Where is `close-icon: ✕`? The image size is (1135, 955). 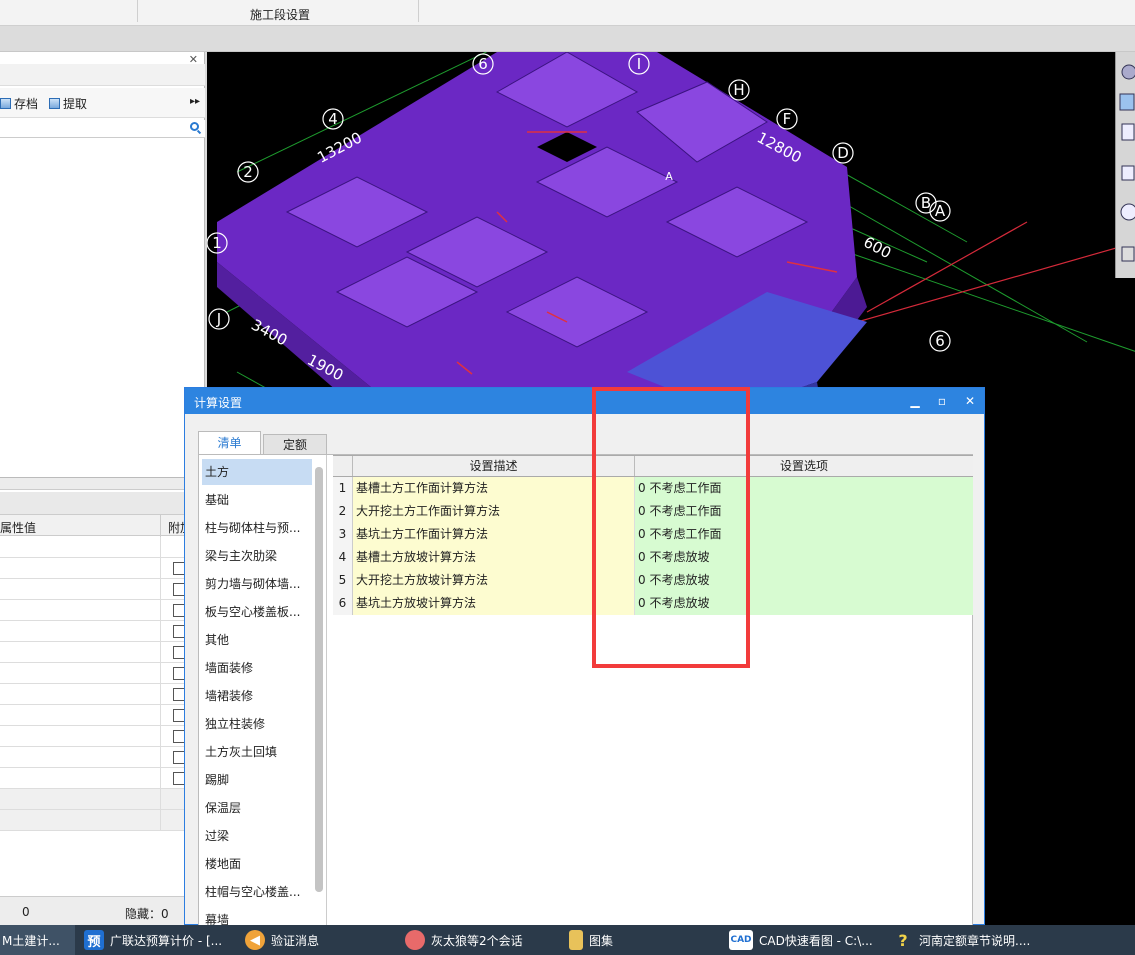 close-icon: ✕ is located at coordinates (970, 401).